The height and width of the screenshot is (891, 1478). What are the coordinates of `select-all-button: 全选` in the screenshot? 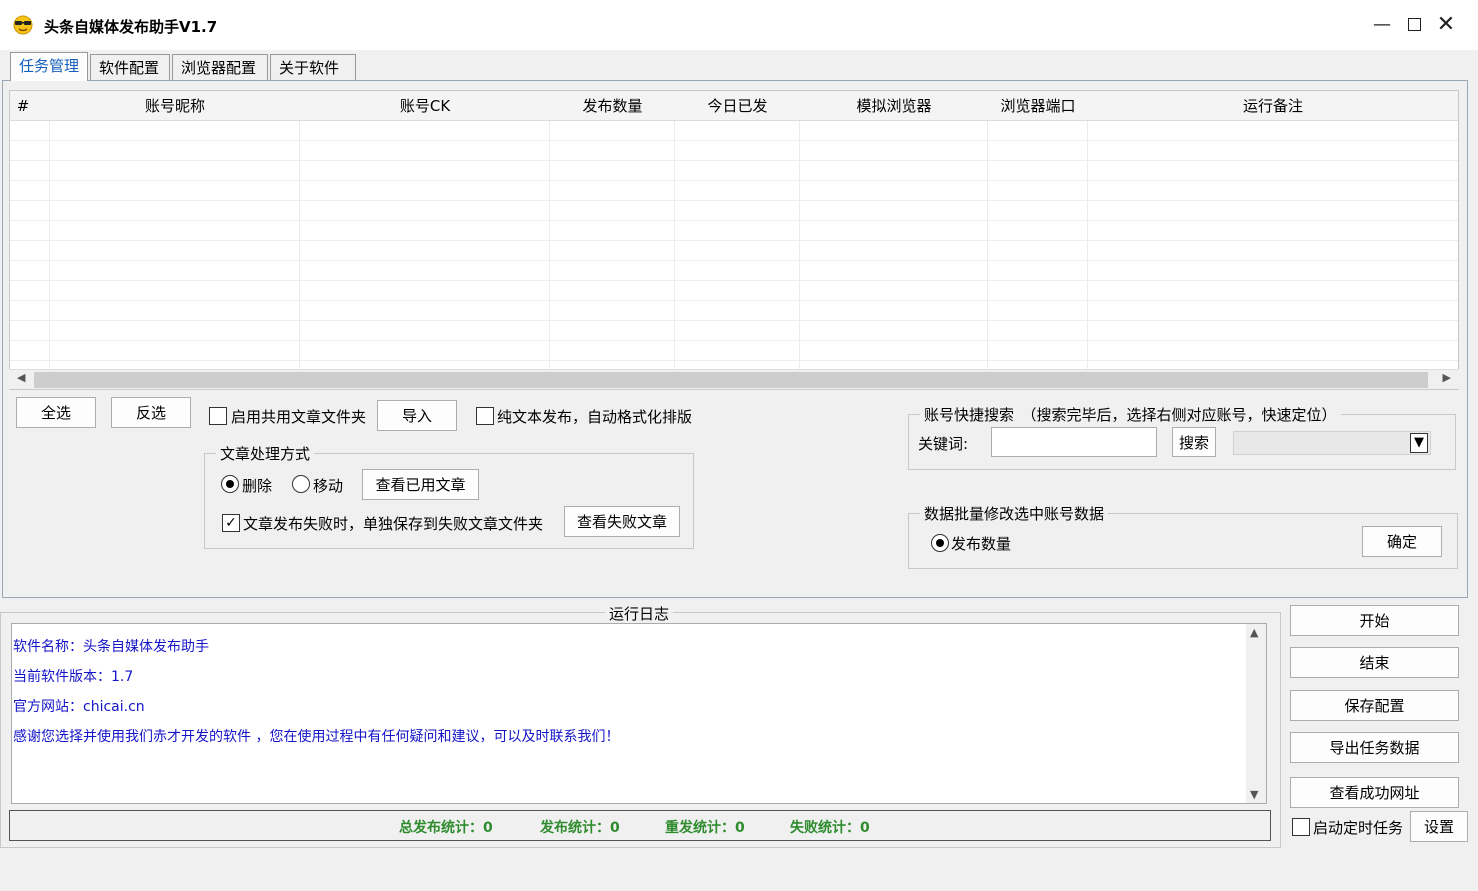 It's located at (56, 412).